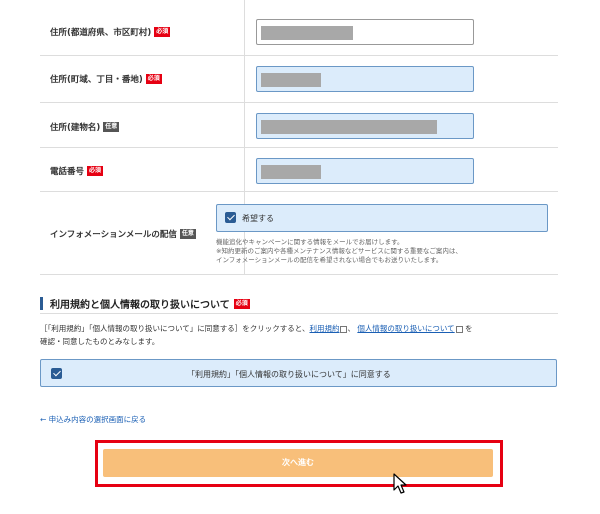 The height and width of the screenshot is (514, 600). What do you see at coordinates (405, 328) in the screenshot?
I see `privacy-policy-link: 個人情報の取り扱いについて` at bounding box center [405, 328].